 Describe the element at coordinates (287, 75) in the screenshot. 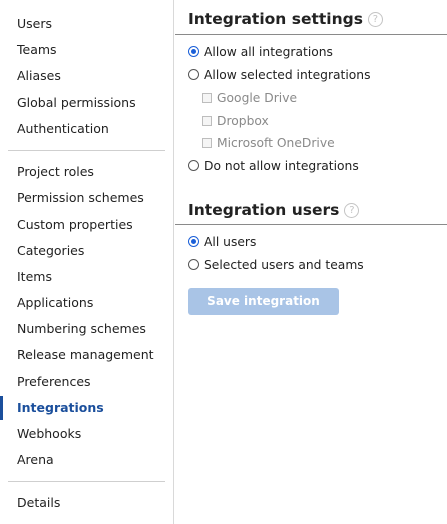

I see `option-label: Allow selected integrations` at that location.